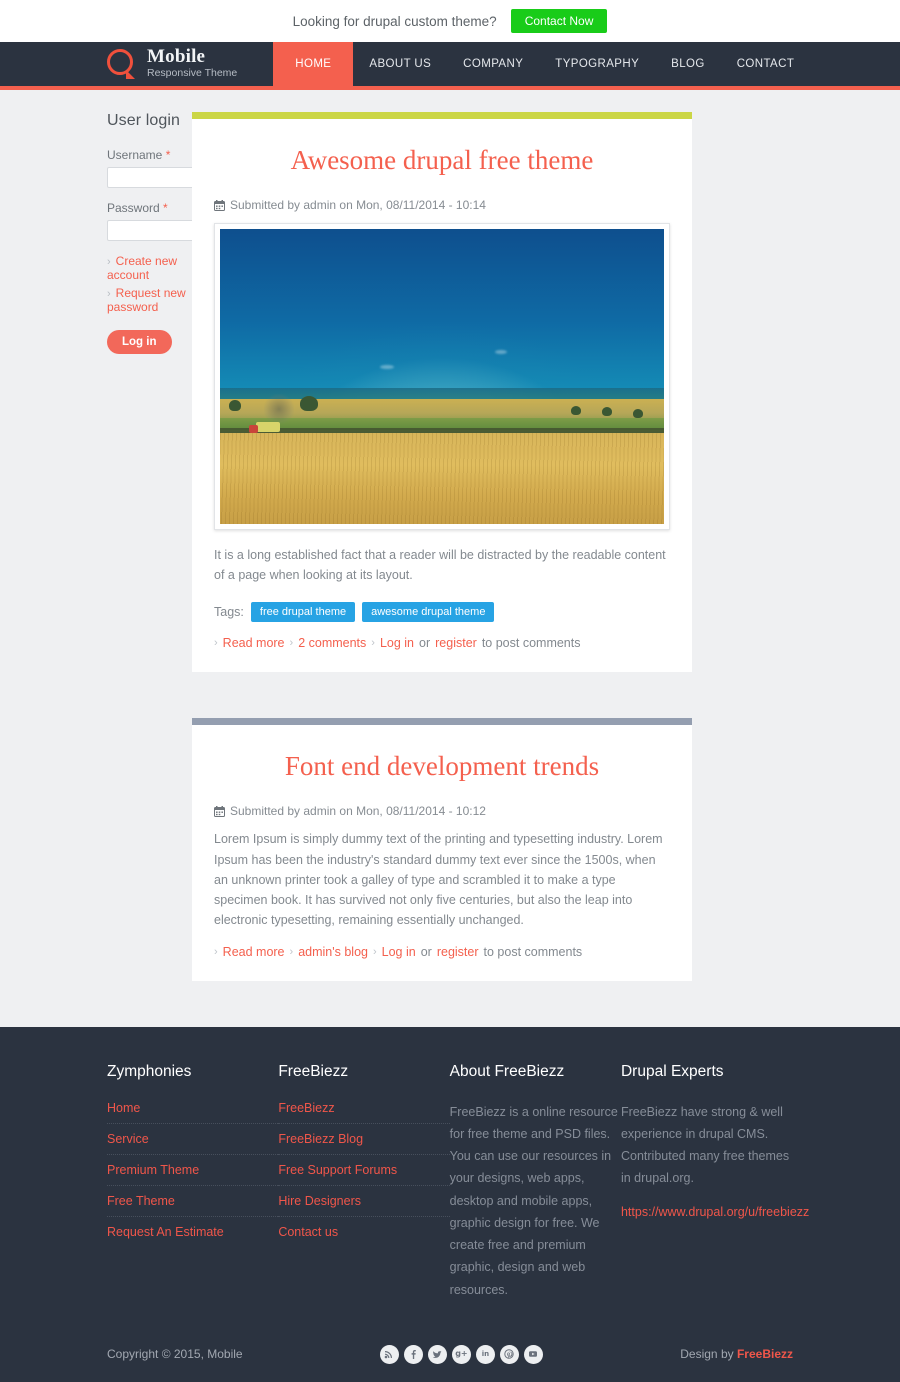  Describe the element at coordinates (672, 1071) in the screenshot. I see `footer-column-title: Drupal Experts` at that location.